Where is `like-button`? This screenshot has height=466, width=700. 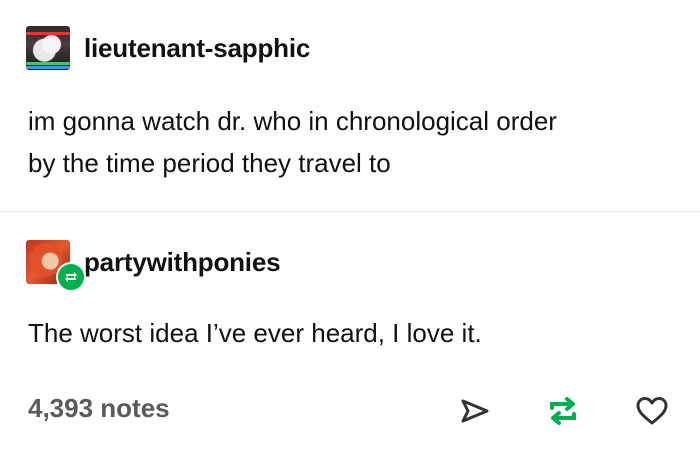
like-button is located at coordinates (652, 411).